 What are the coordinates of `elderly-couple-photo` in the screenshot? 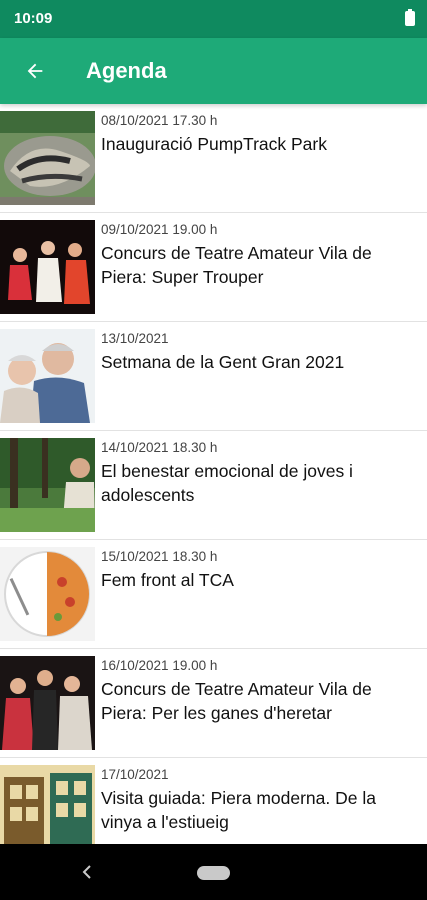 It's located at (47, 376).